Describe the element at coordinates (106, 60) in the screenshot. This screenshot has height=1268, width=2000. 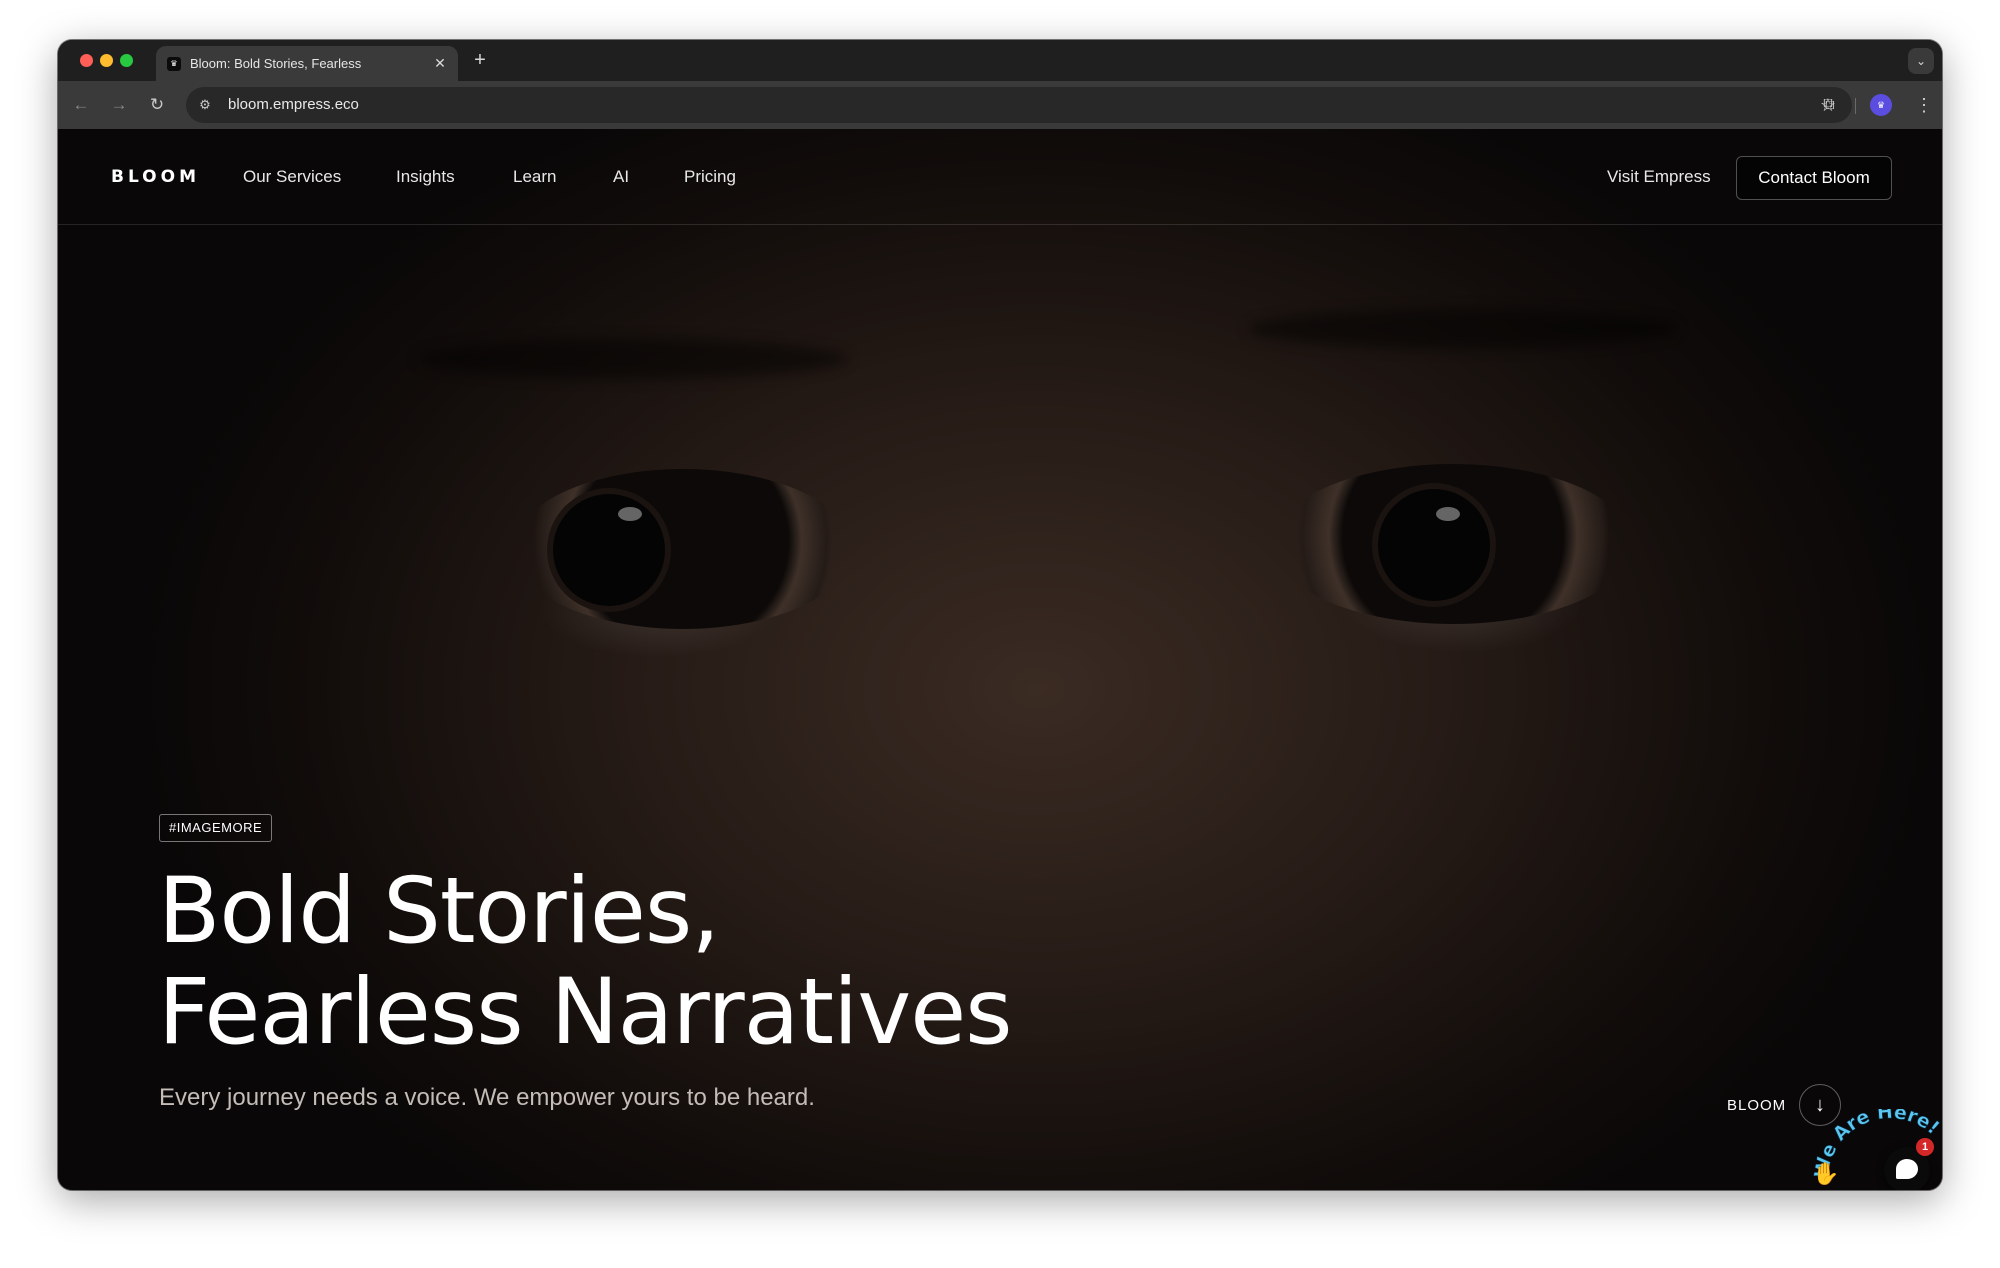
I see `minimize-window-button` at that location.